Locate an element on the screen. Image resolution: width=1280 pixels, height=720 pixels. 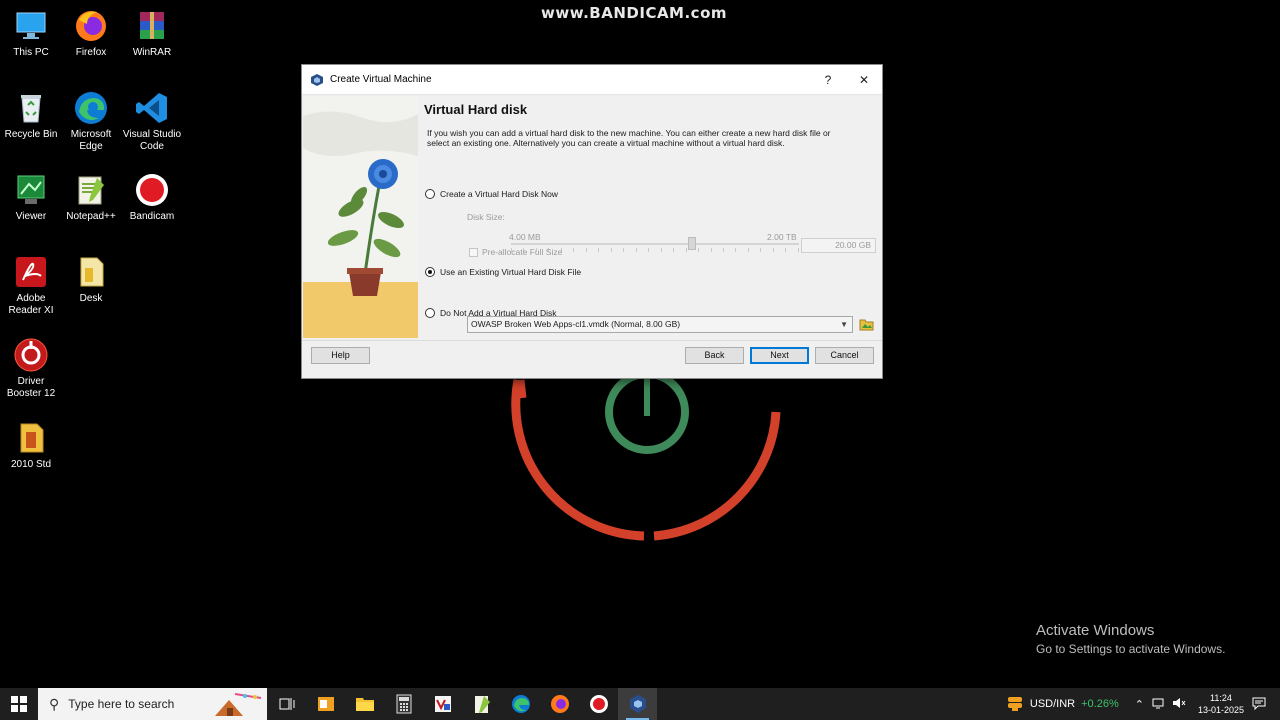
slider-min-label: 4.00 MB is located at coordinates (525, 237).